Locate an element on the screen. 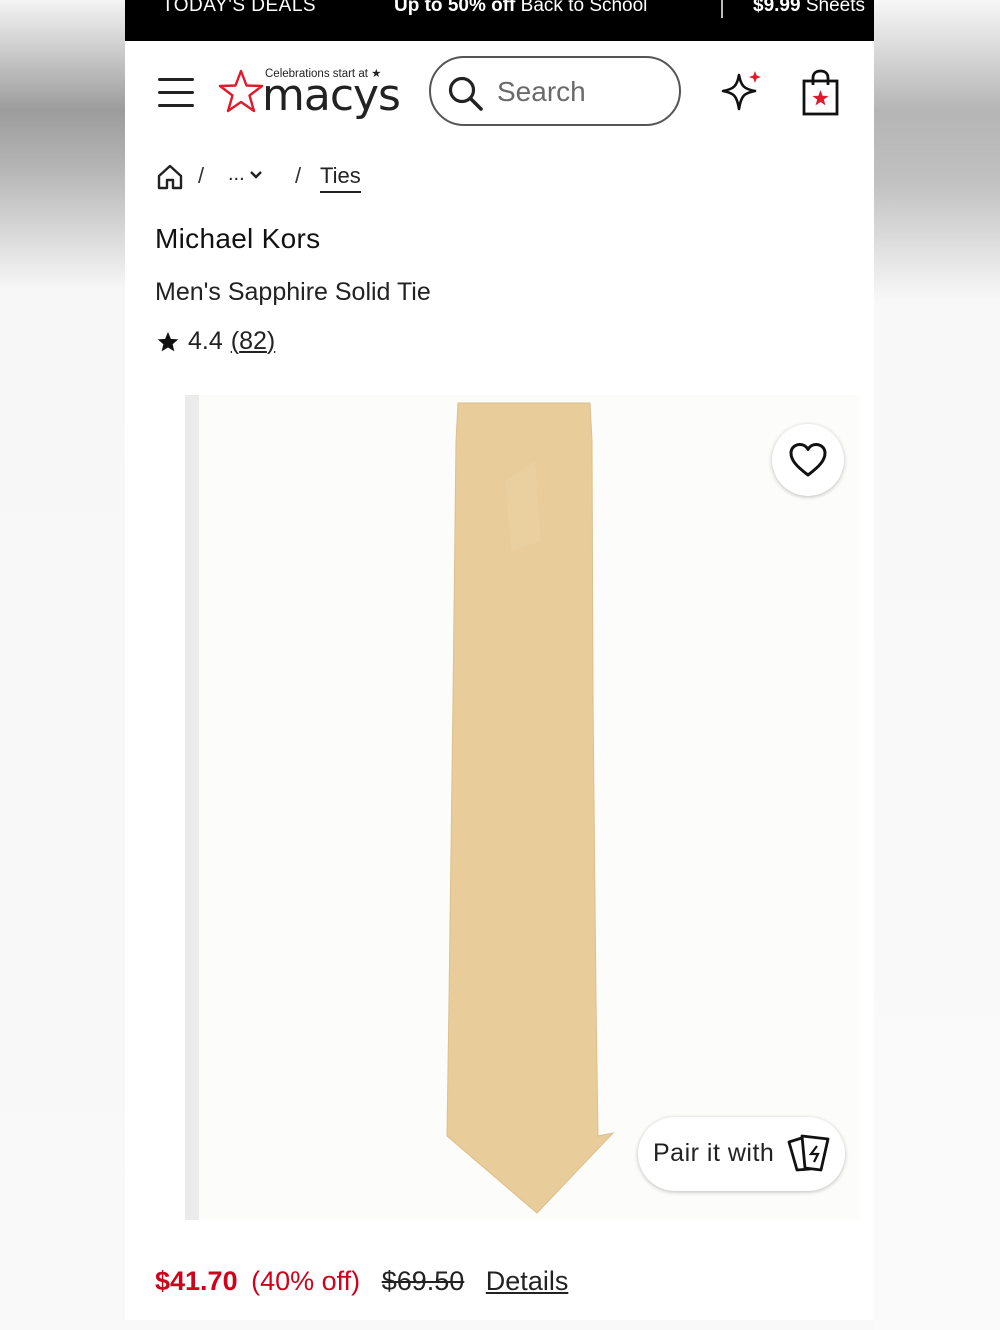 The height and width of the screenshot is (1330, 1000). promo-back-to-school-bold: Up to 50% off is located at coordinates (455, 8).